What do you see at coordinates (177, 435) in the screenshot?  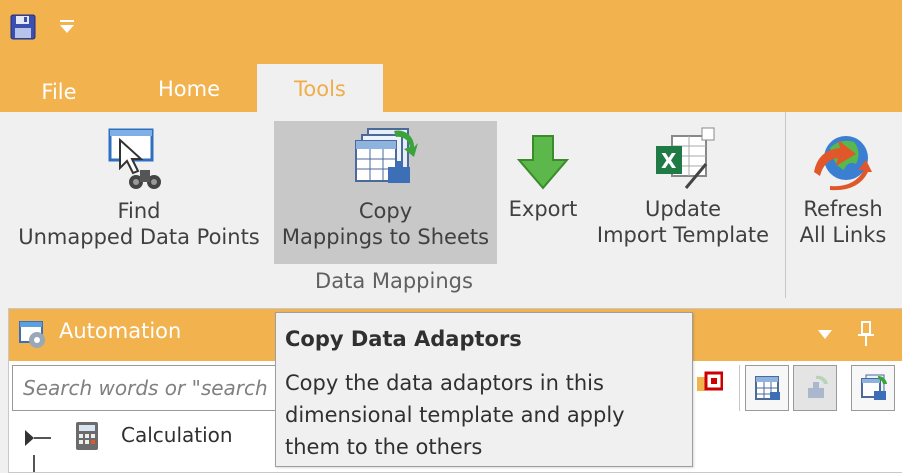 I see `tree-item-label: Calculation` at bounding box center [177, 435].